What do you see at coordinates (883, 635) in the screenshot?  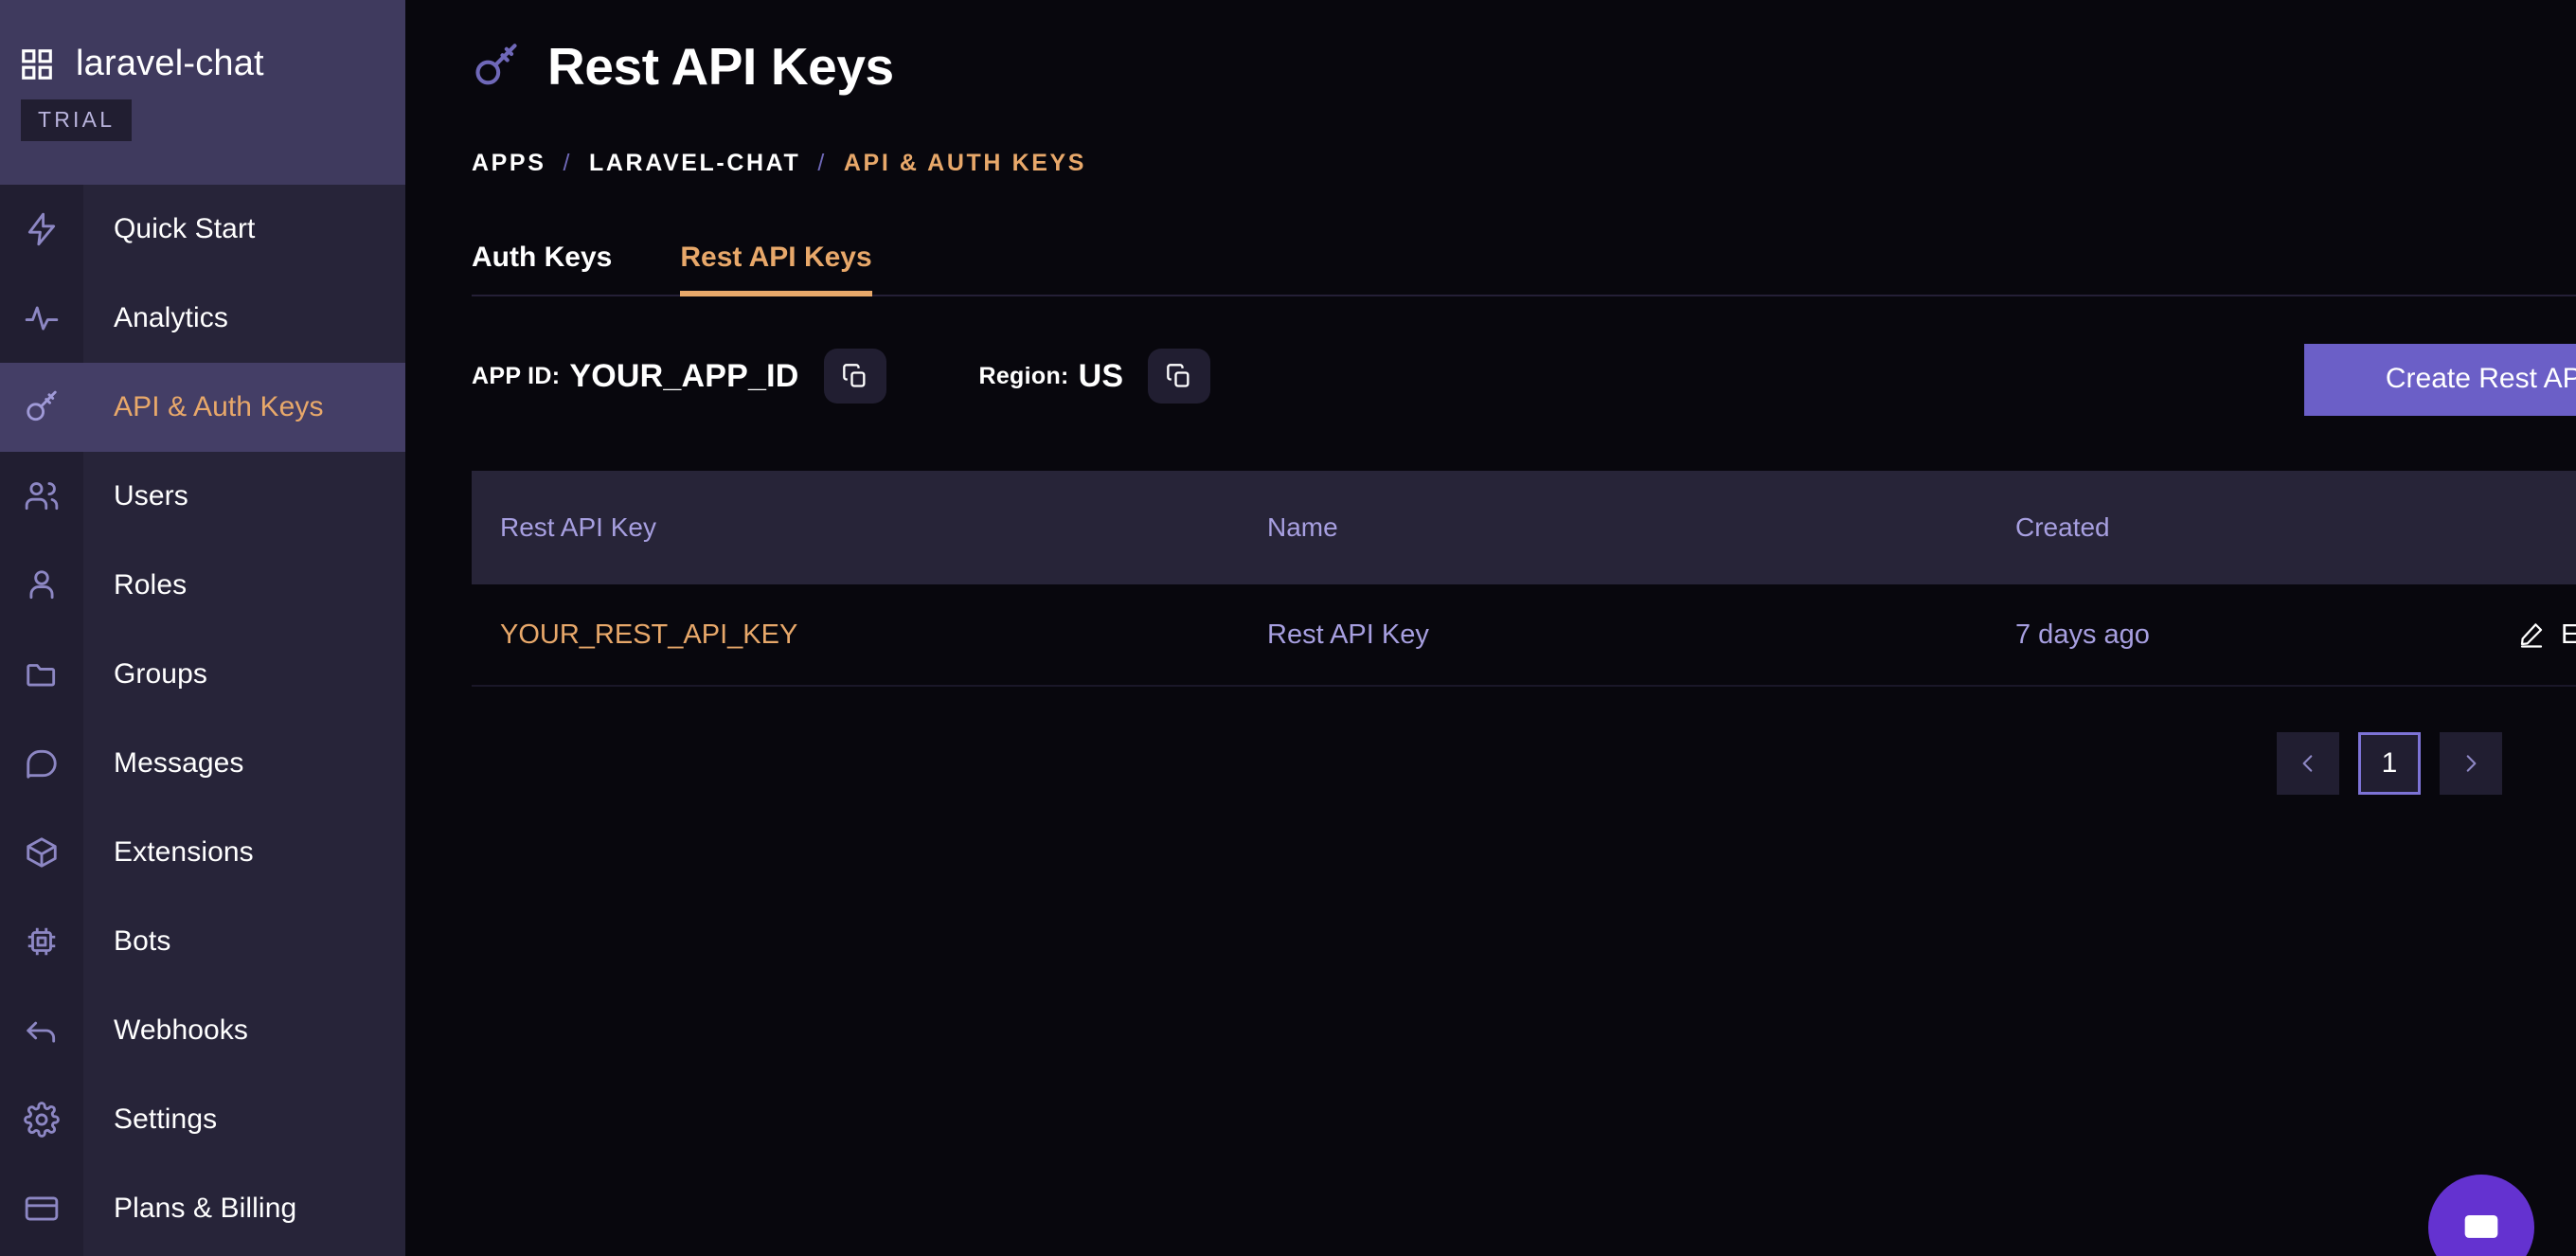 I see `cell-rest-api-key: YOUR_REST_API_KEY` at bounding box center [883, 635].